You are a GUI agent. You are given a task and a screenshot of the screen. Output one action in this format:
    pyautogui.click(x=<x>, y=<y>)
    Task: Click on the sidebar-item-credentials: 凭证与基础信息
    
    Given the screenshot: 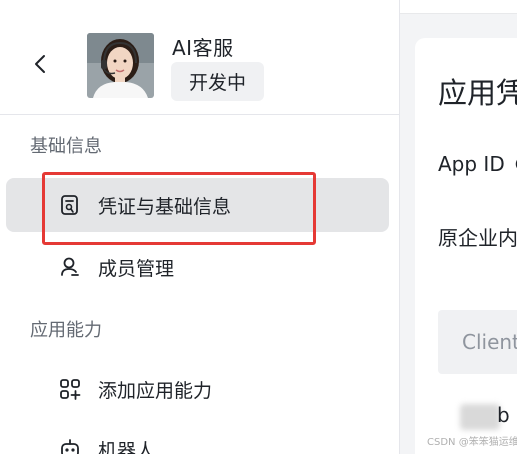 What is the action you would take?
    pyautogui.click(x=197, y=205)
    